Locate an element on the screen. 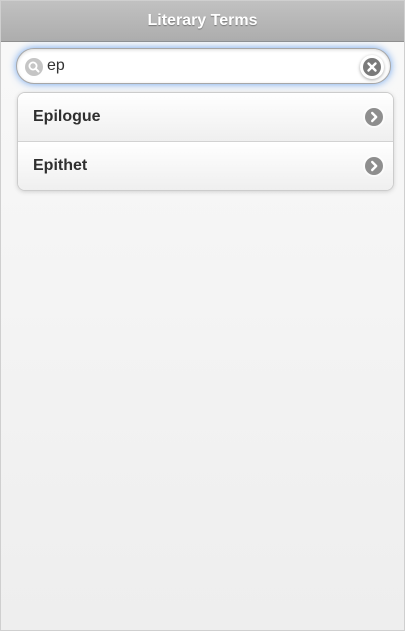 The image size is (405, 631). list-item: Epilogue is located at coordinates (205, 117).